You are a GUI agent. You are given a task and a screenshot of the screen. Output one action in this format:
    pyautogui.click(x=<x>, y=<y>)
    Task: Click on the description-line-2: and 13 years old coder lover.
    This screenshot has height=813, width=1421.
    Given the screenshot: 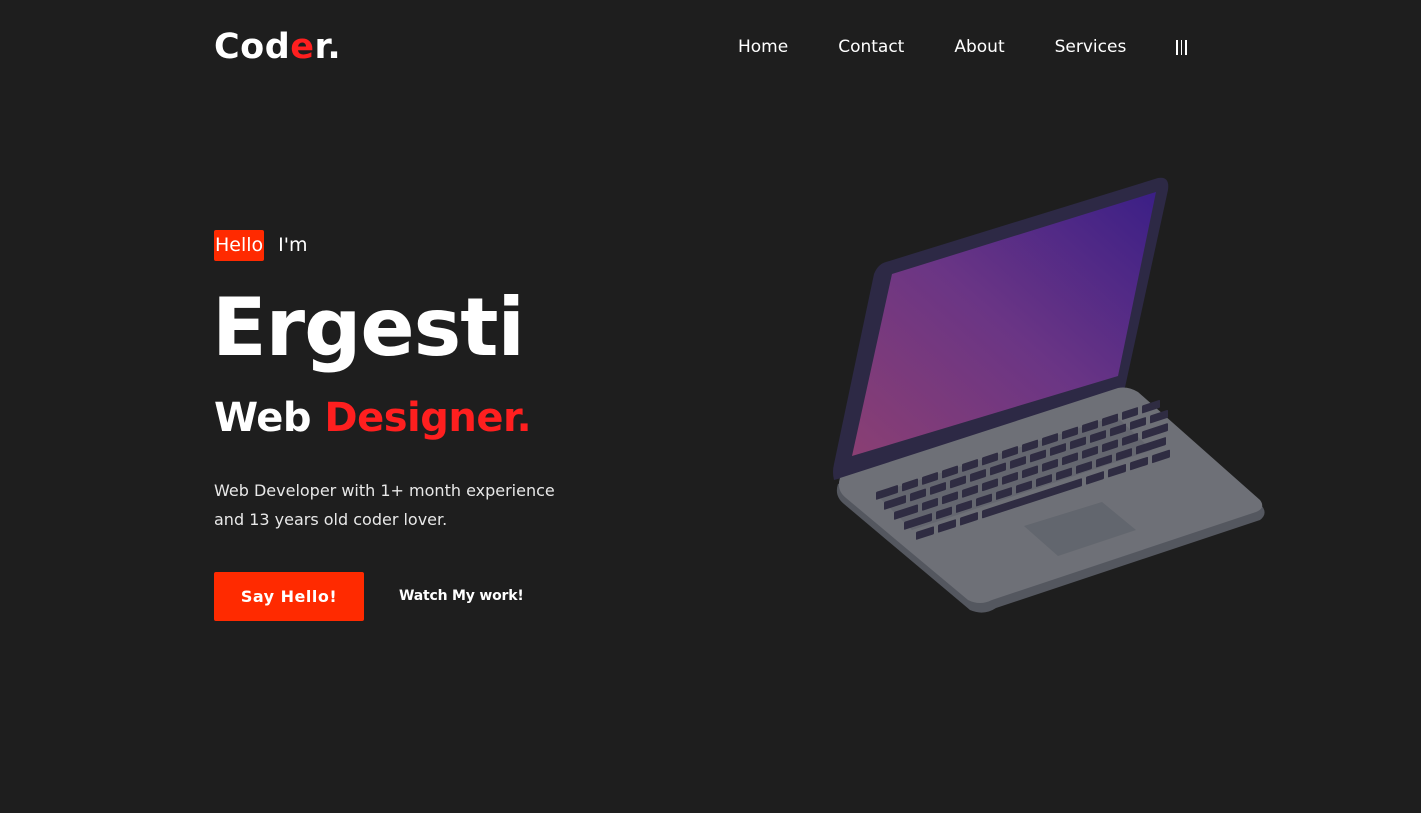 What is the action you would take?
    pyautogui.click(x=331, y=519)
    